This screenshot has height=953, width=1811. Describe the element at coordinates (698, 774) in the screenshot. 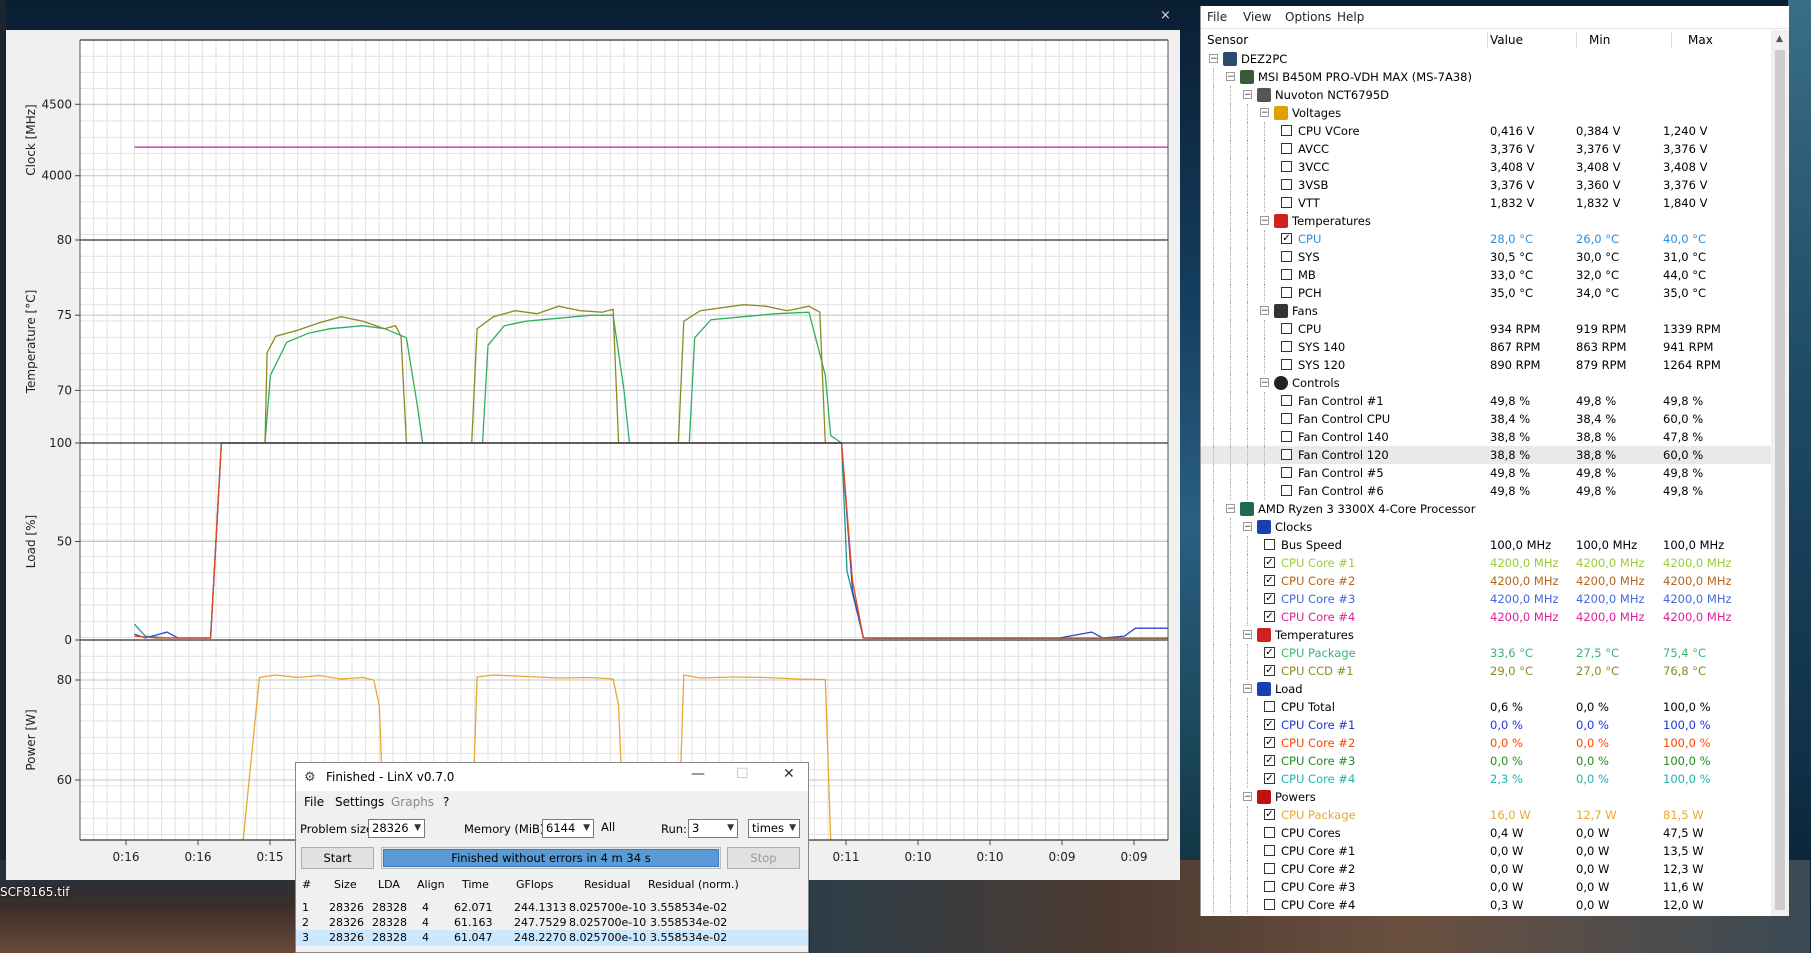

I see `minimize-icon: —` at that location.